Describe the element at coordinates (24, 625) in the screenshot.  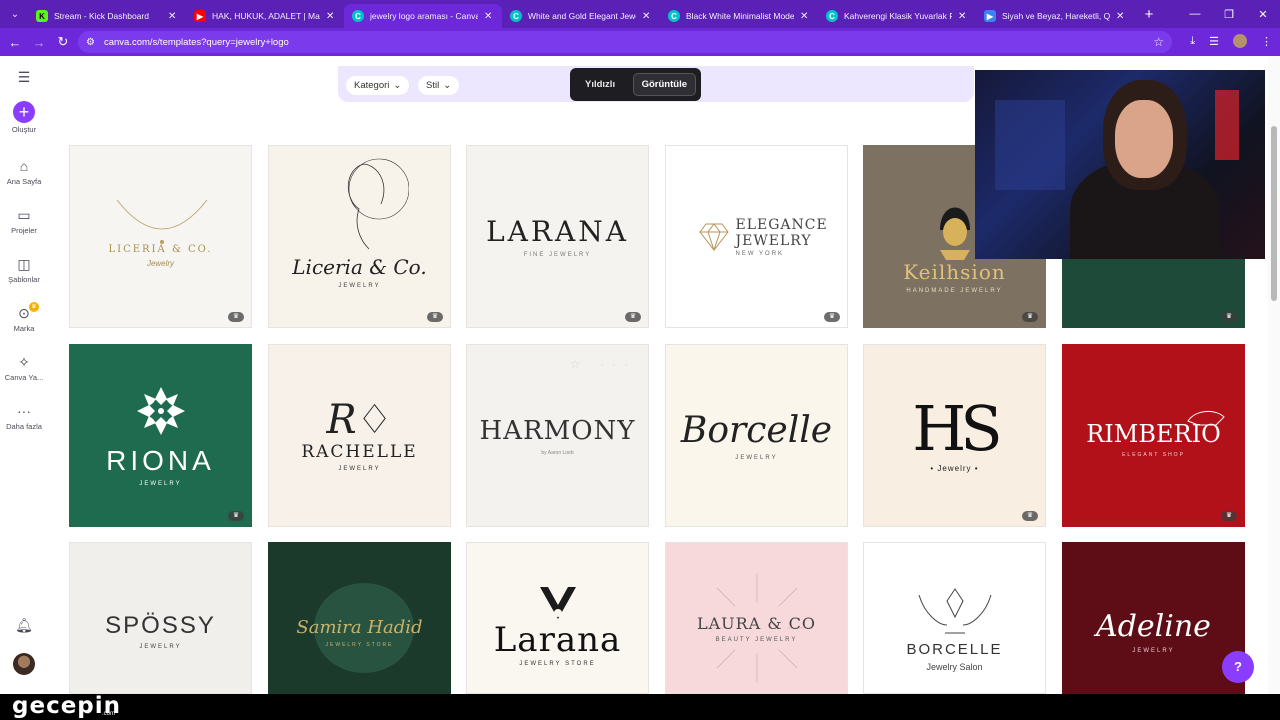
I see `notifications-bell-icon: 🔔︎` at that location.